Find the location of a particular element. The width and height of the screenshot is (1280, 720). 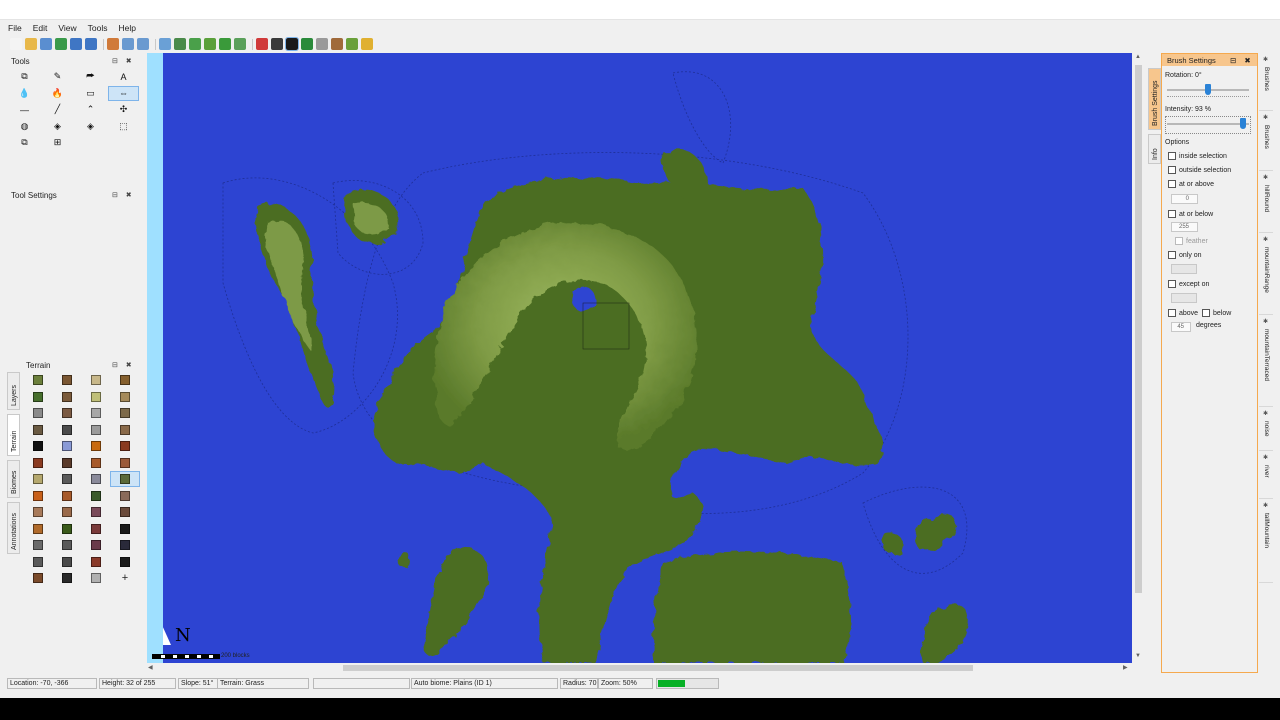

at-or-above-spinner: 0 is located at coordinates (1184, 199).